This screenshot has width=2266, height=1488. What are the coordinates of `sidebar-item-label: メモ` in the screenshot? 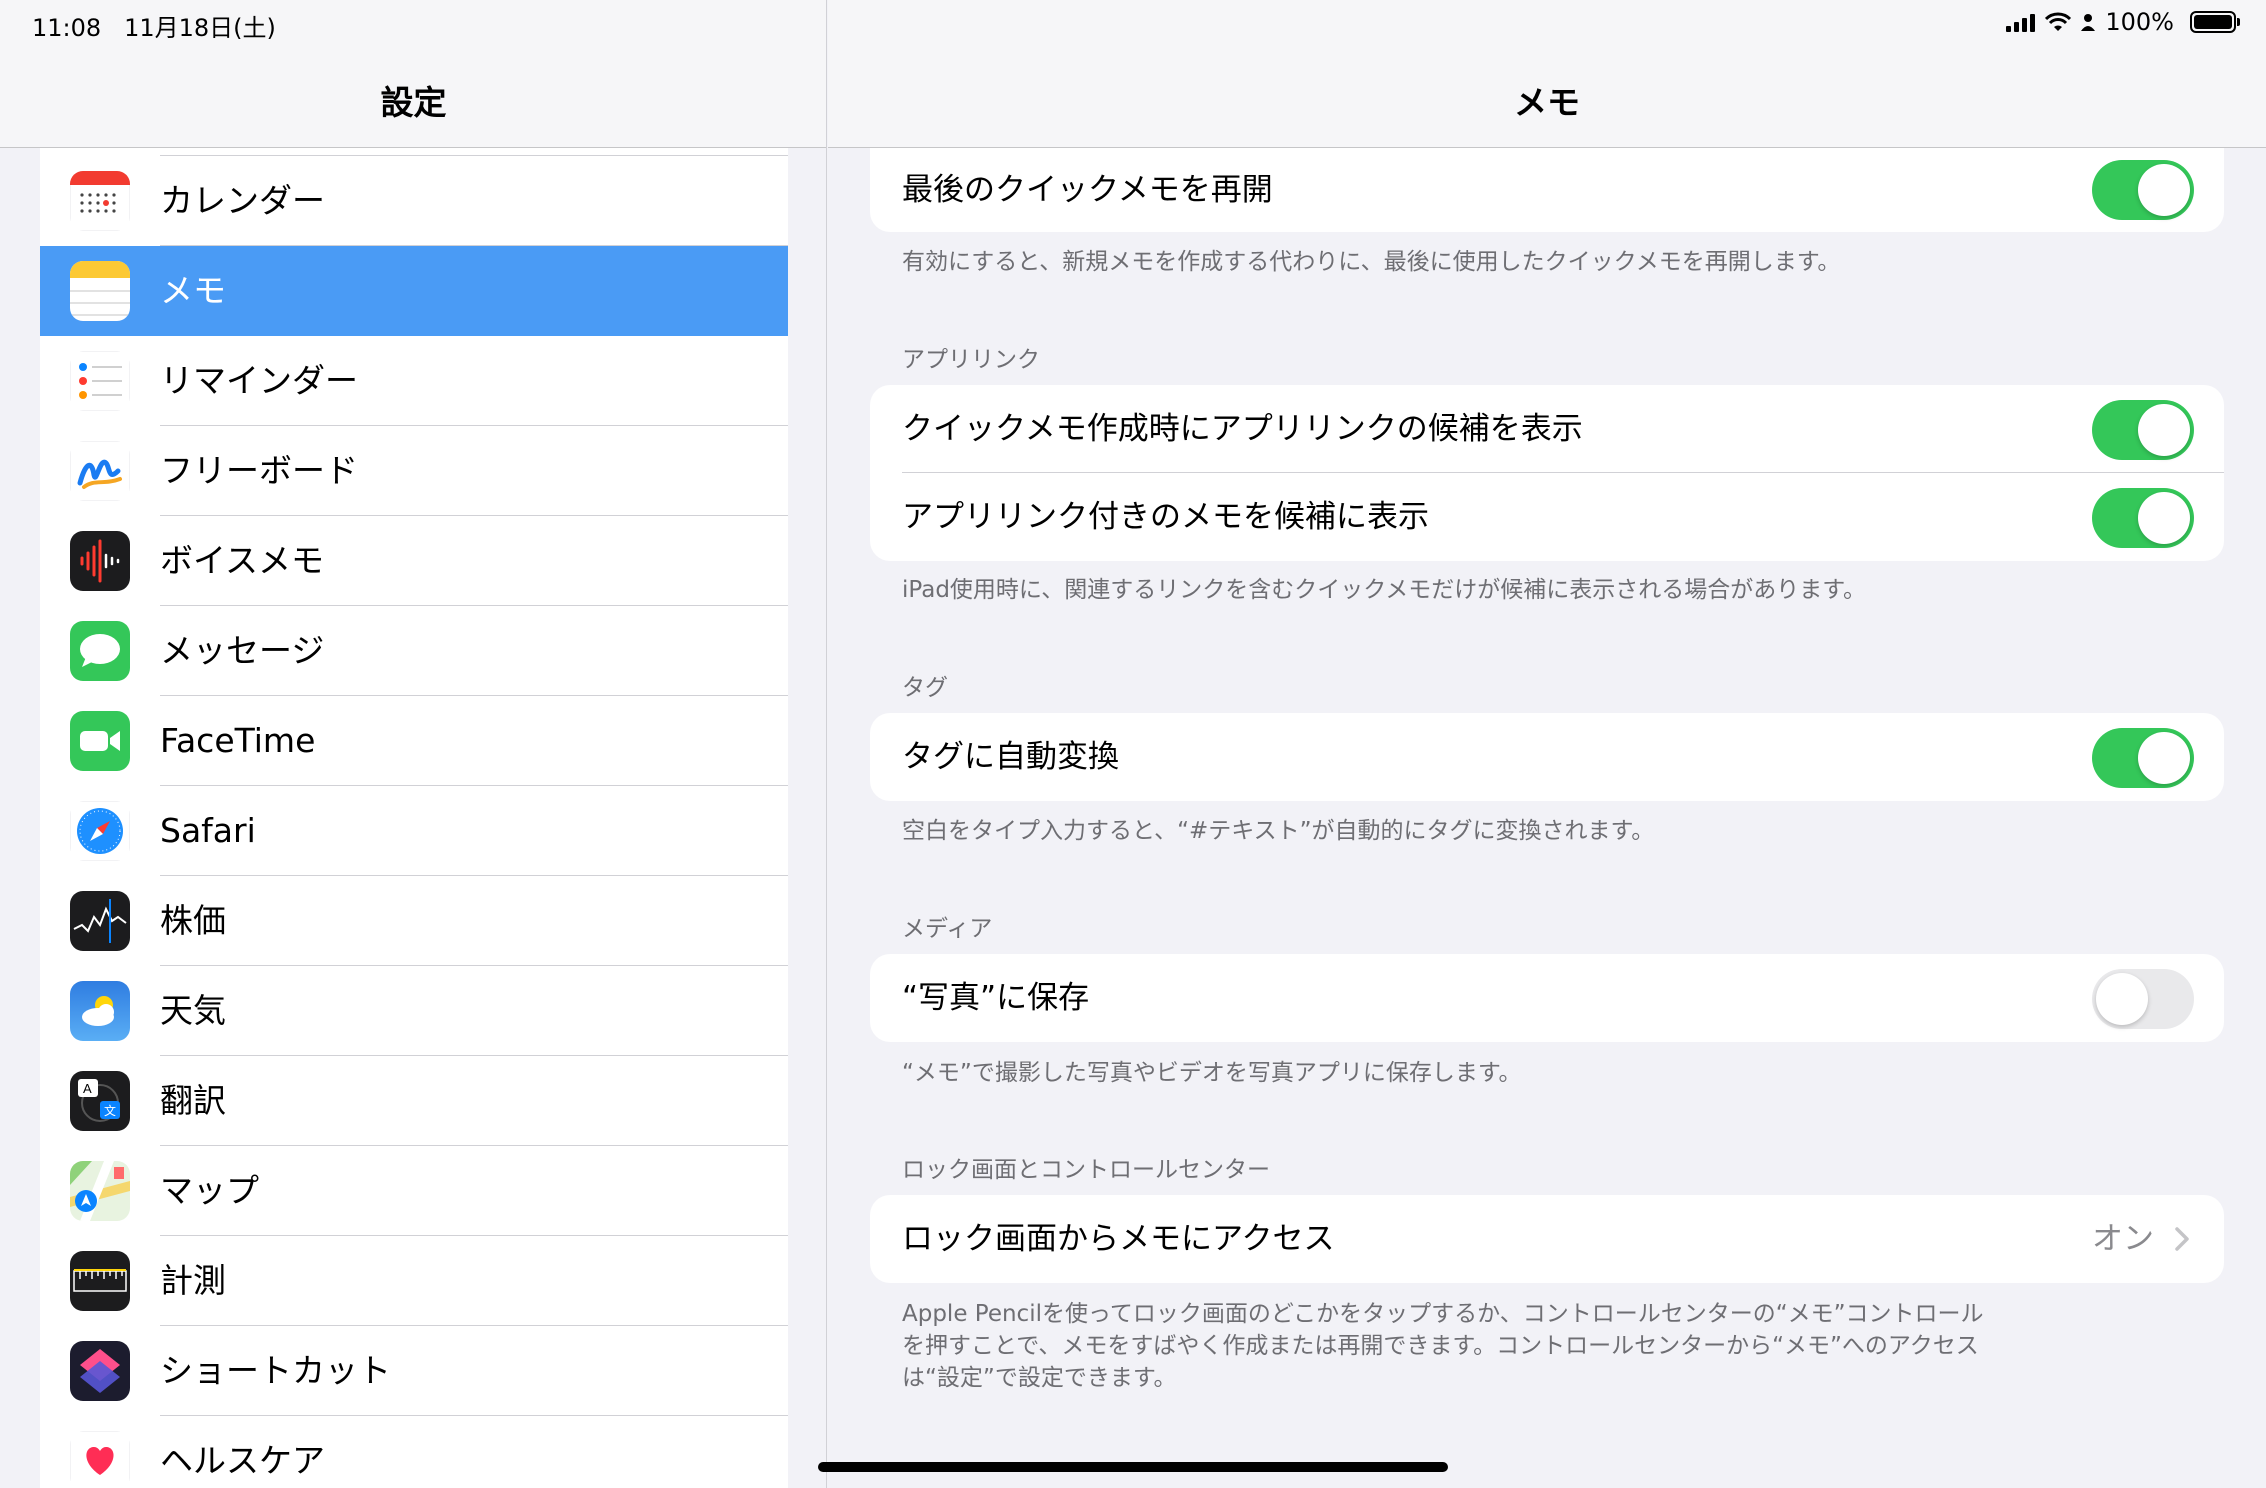 It's located at (193, 290).